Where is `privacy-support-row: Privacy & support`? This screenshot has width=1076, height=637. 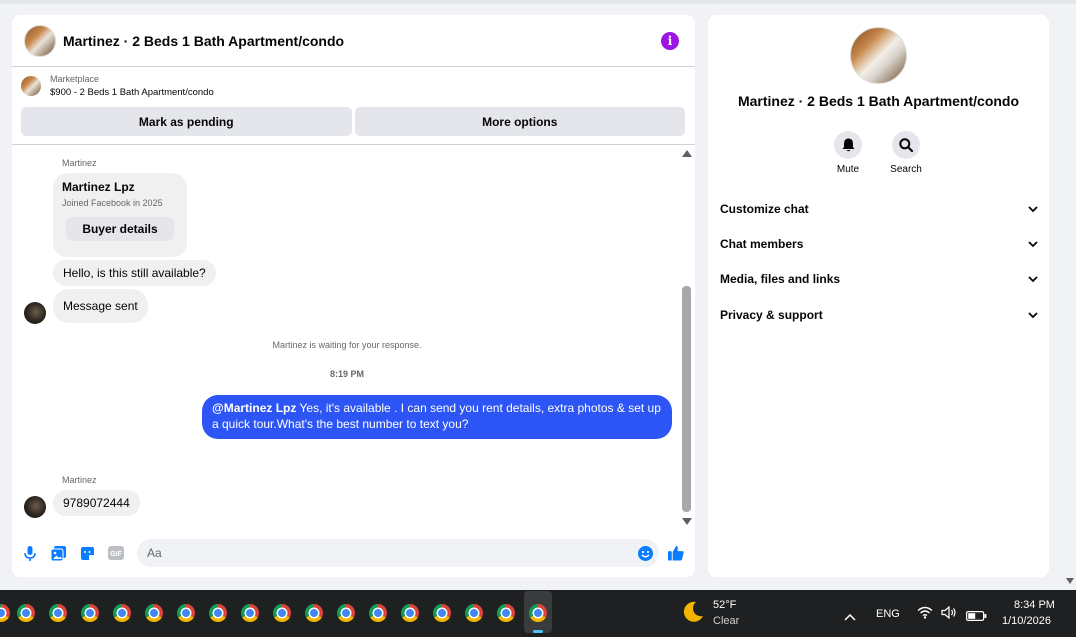
privacy-support-row: Privacy & support is located at coordinates (879, 315).